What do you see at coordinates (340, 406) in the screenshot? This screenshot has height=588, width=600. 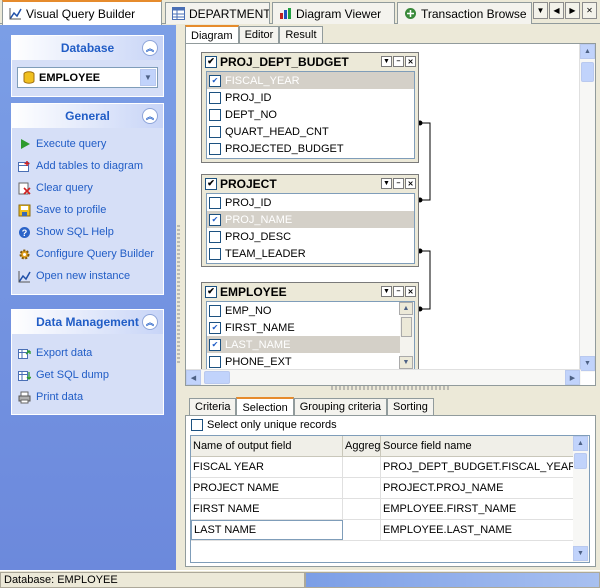 I see `tab-grouping-criteria: Grouping criteria` at bounding box center [340, 406].